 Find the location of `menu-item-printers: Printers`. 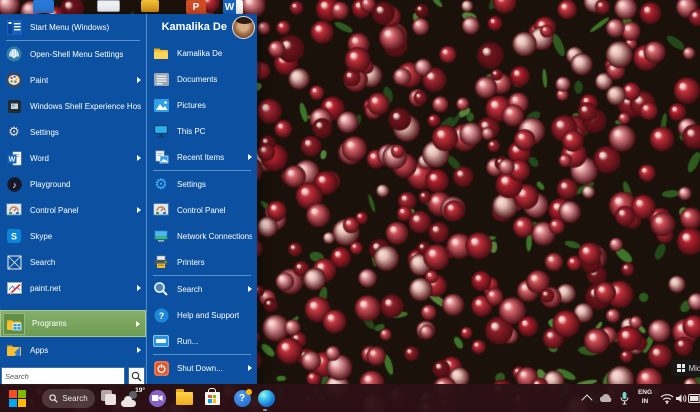

menu-item-printers: Printers is located at coordinates (202, 262).